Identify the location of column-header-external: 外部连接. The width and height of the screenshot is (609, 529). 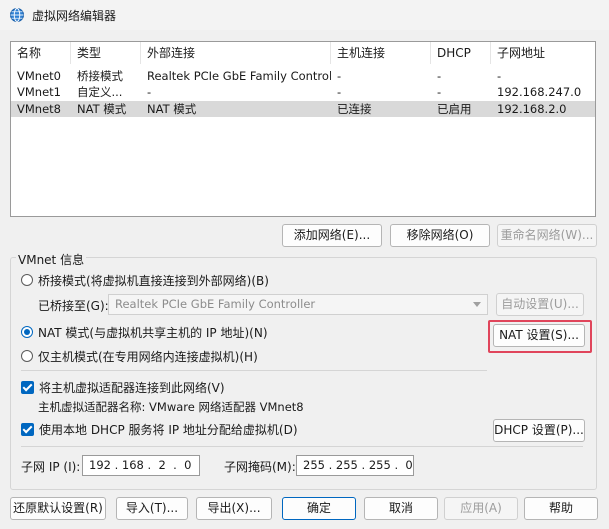
(236, 53).